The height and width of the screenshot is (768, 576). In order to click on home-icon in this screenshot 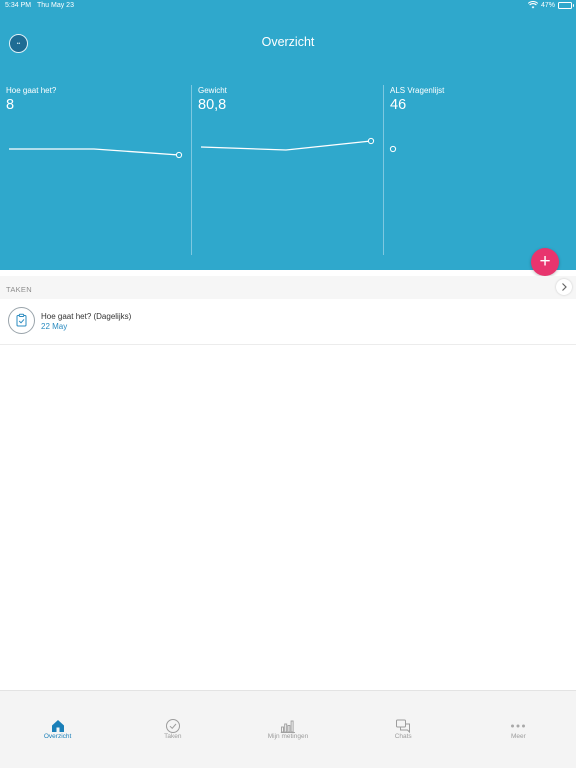, I will do `click(58, 726)`.